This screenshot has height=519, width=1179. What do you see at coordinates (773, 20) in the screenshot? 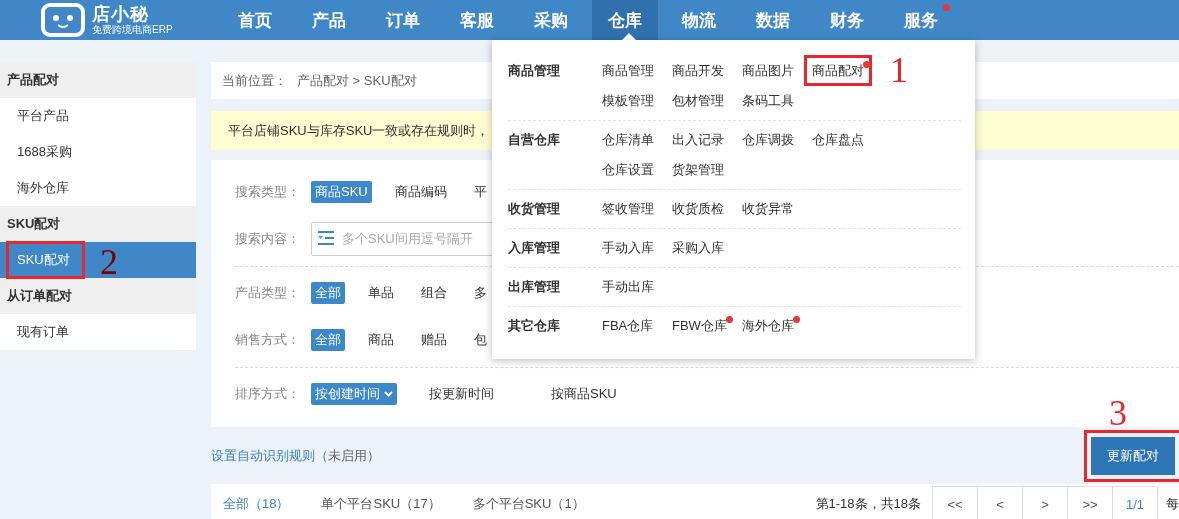
I see `nav-tab: 数据` at bounding box center [773, 20].